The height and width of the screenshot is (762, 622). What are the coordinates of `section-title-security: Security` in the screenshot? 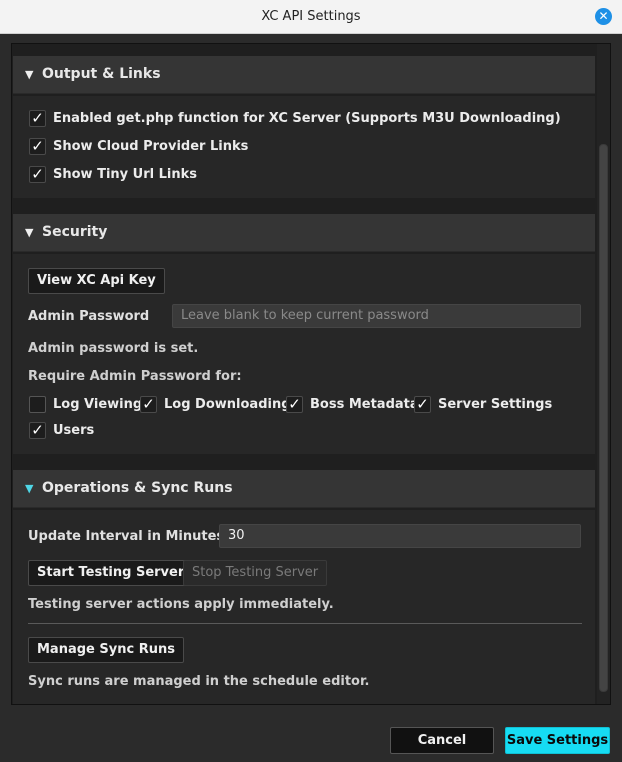 It's located at (75, 232).